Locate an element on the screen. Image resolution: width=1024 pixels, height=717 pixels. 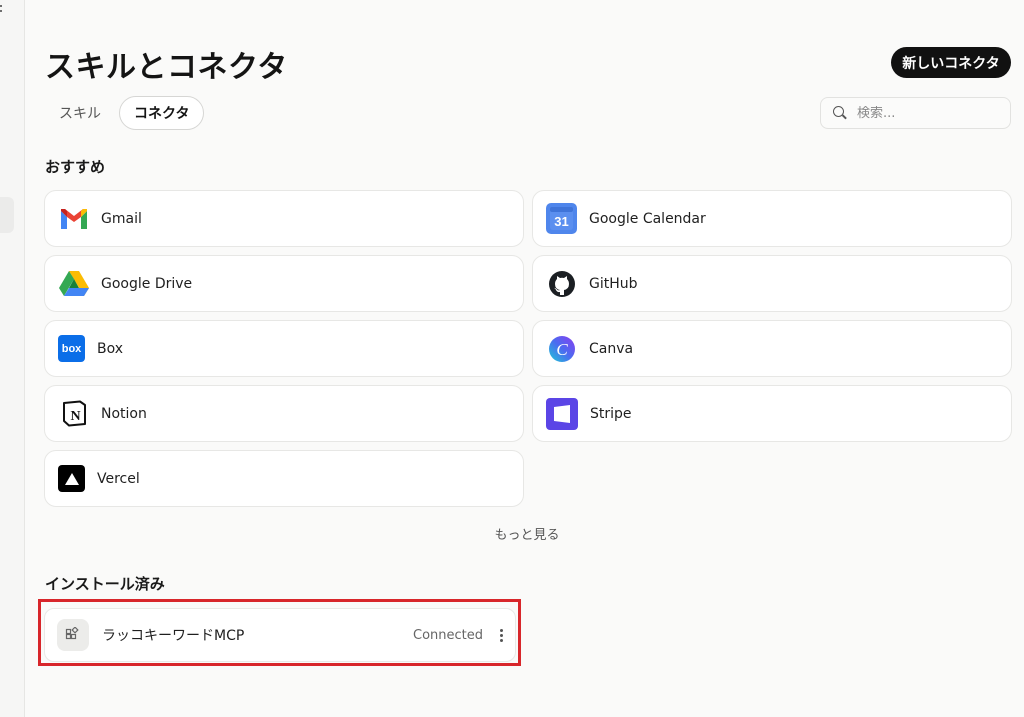
connector-label: Vercel is located at coordinates (118, 478).